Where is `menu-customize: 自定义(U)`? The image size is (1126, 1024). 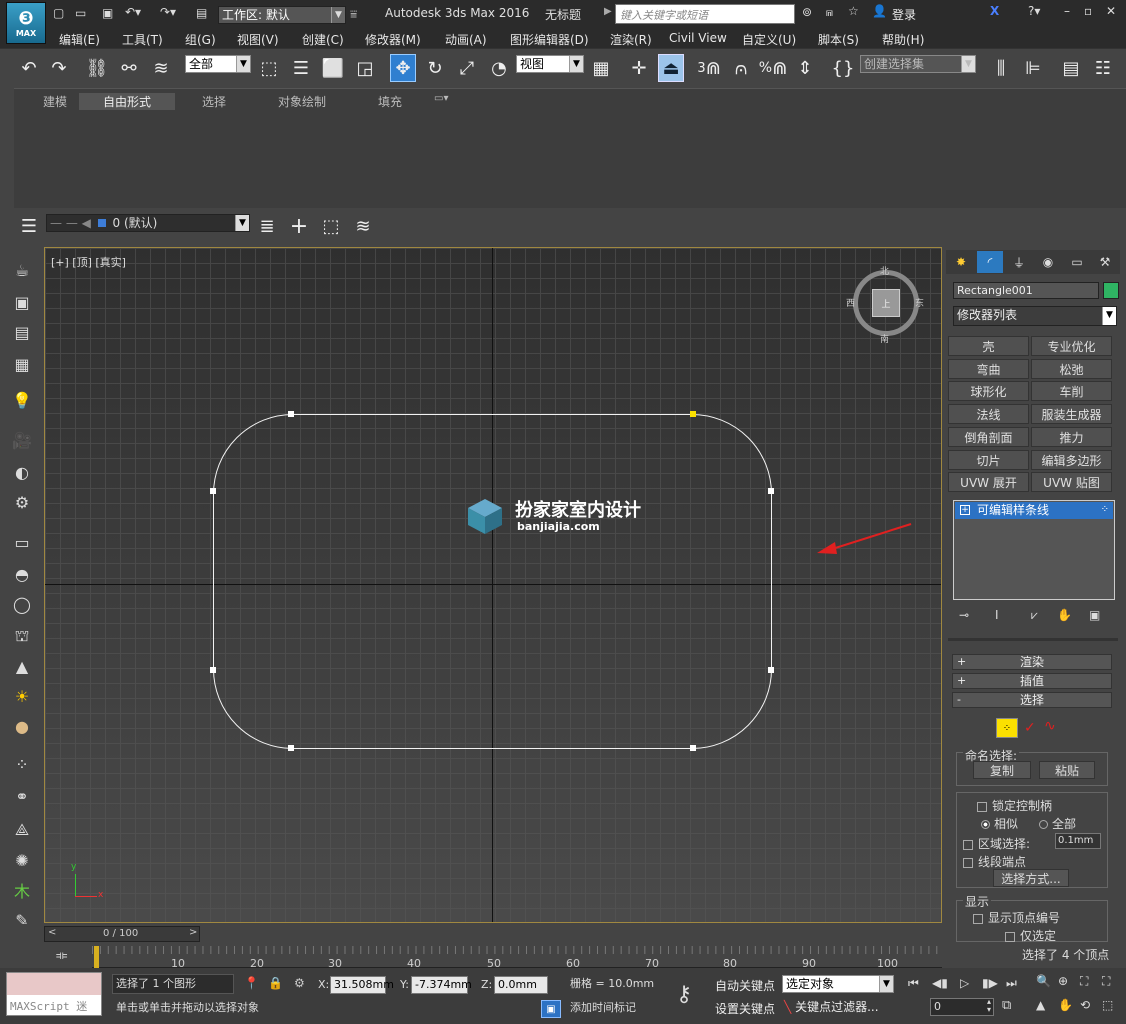
menu-customize: 自定义(U) is located at coordinates (769, 39).